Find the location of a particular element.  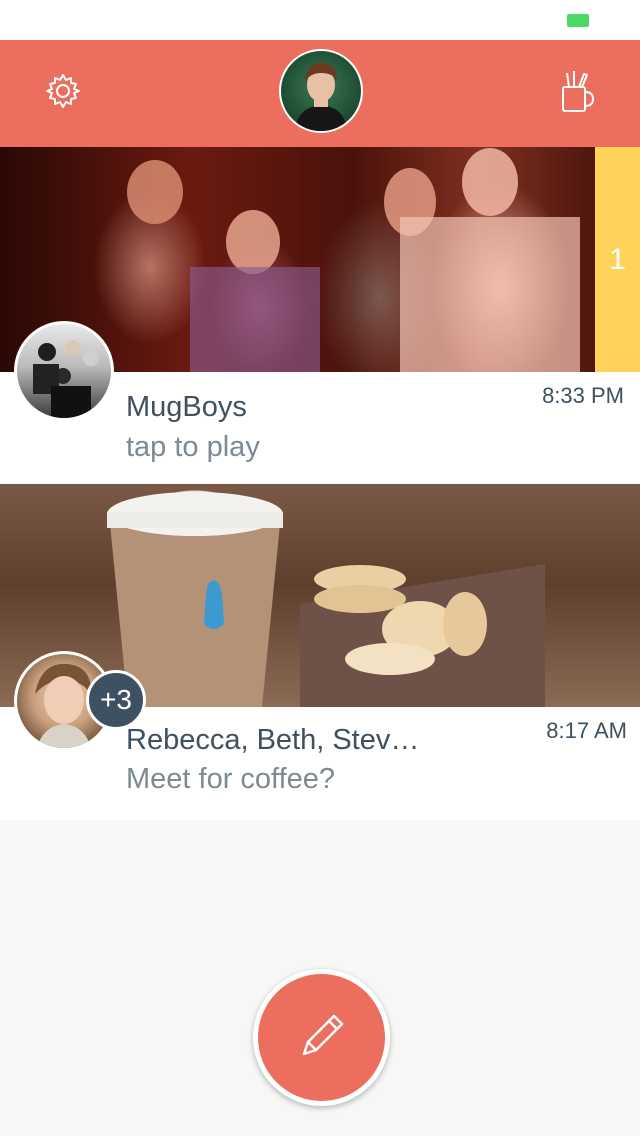

avatar is located at coordinates (64, 371).